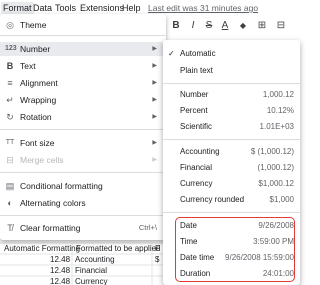 This screenshot has height=285, width=320. I want to click on menu-item-conditional-formatting: ▤ Conditional formatting, so click(83, 186).